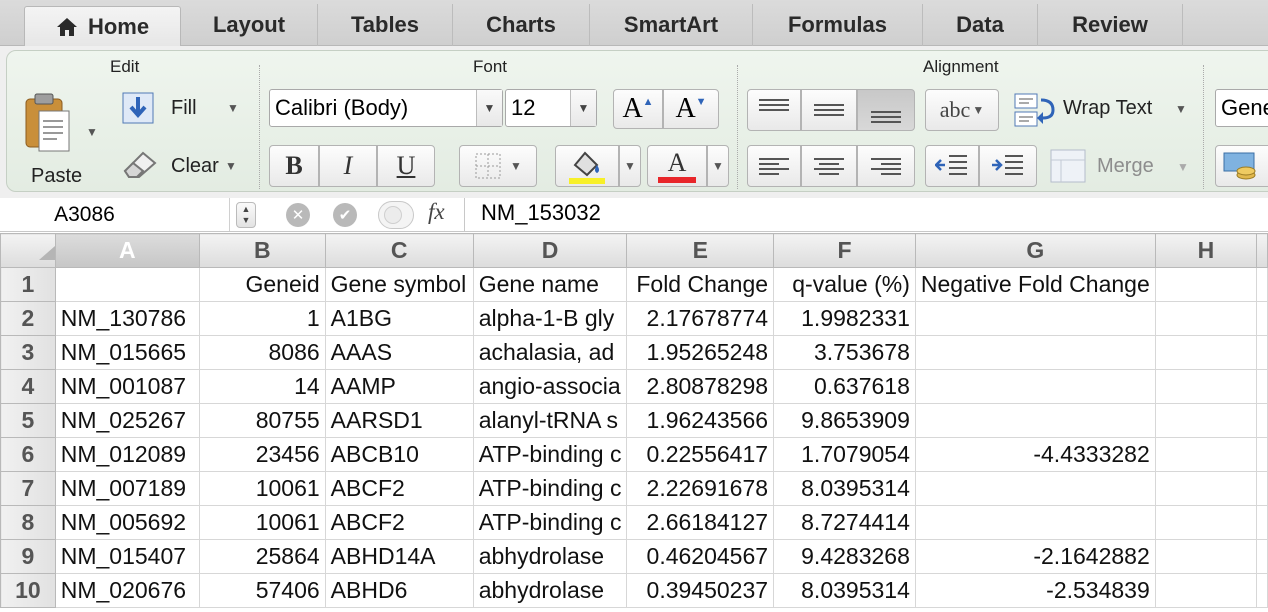 The image size is (1268, 612). I want to click on cell-f: 9.8653909, so click(844, 420).